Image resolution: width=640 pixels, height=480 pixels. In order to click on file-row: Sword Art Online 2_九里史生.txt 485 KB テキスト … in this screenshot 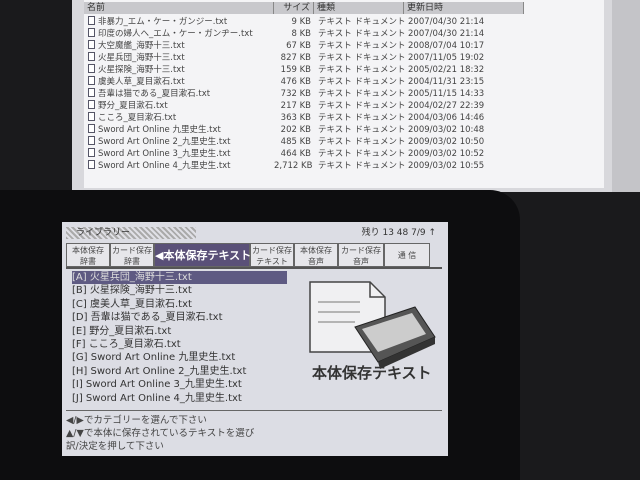, I will do `click(344, 142)`.